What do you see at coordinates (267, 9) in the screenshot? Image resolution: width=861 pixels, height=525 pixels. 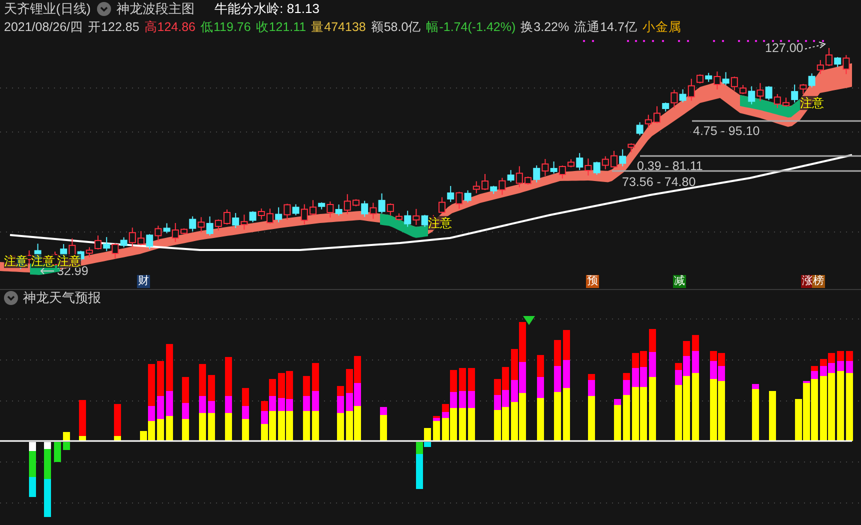 I see `threshold-value: 牛能分水岭: 81.13` at bounding box center [267, 9].